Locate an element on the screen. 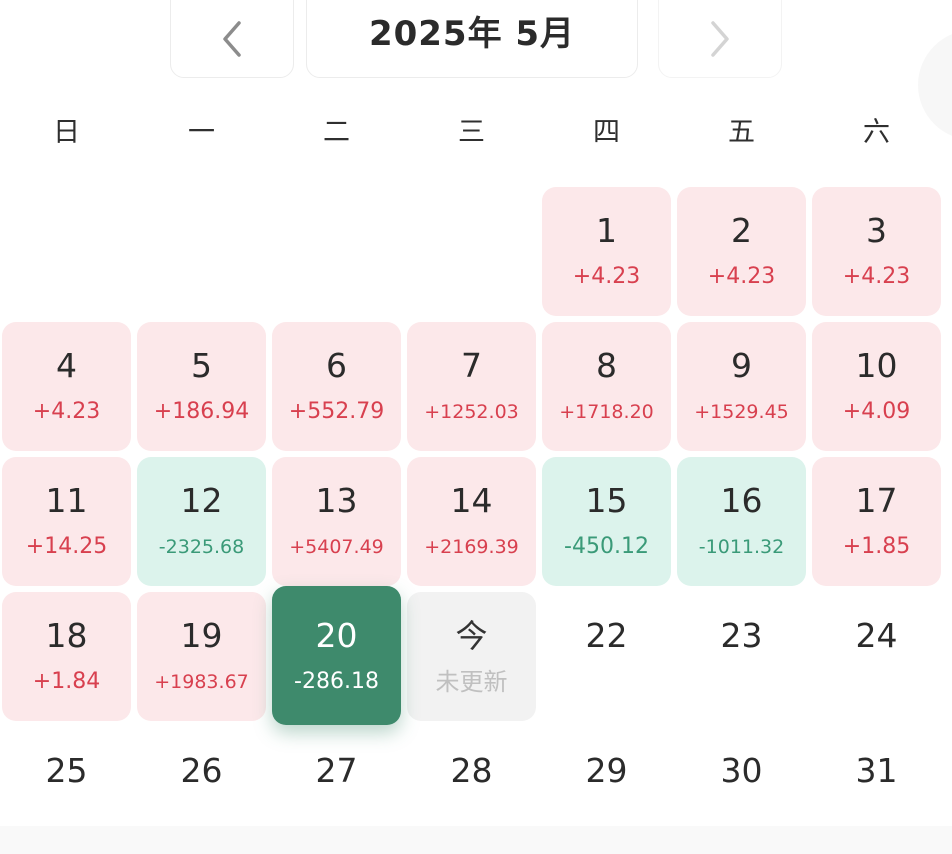  day-change: -286.18 is located at coordinates (336, 681).